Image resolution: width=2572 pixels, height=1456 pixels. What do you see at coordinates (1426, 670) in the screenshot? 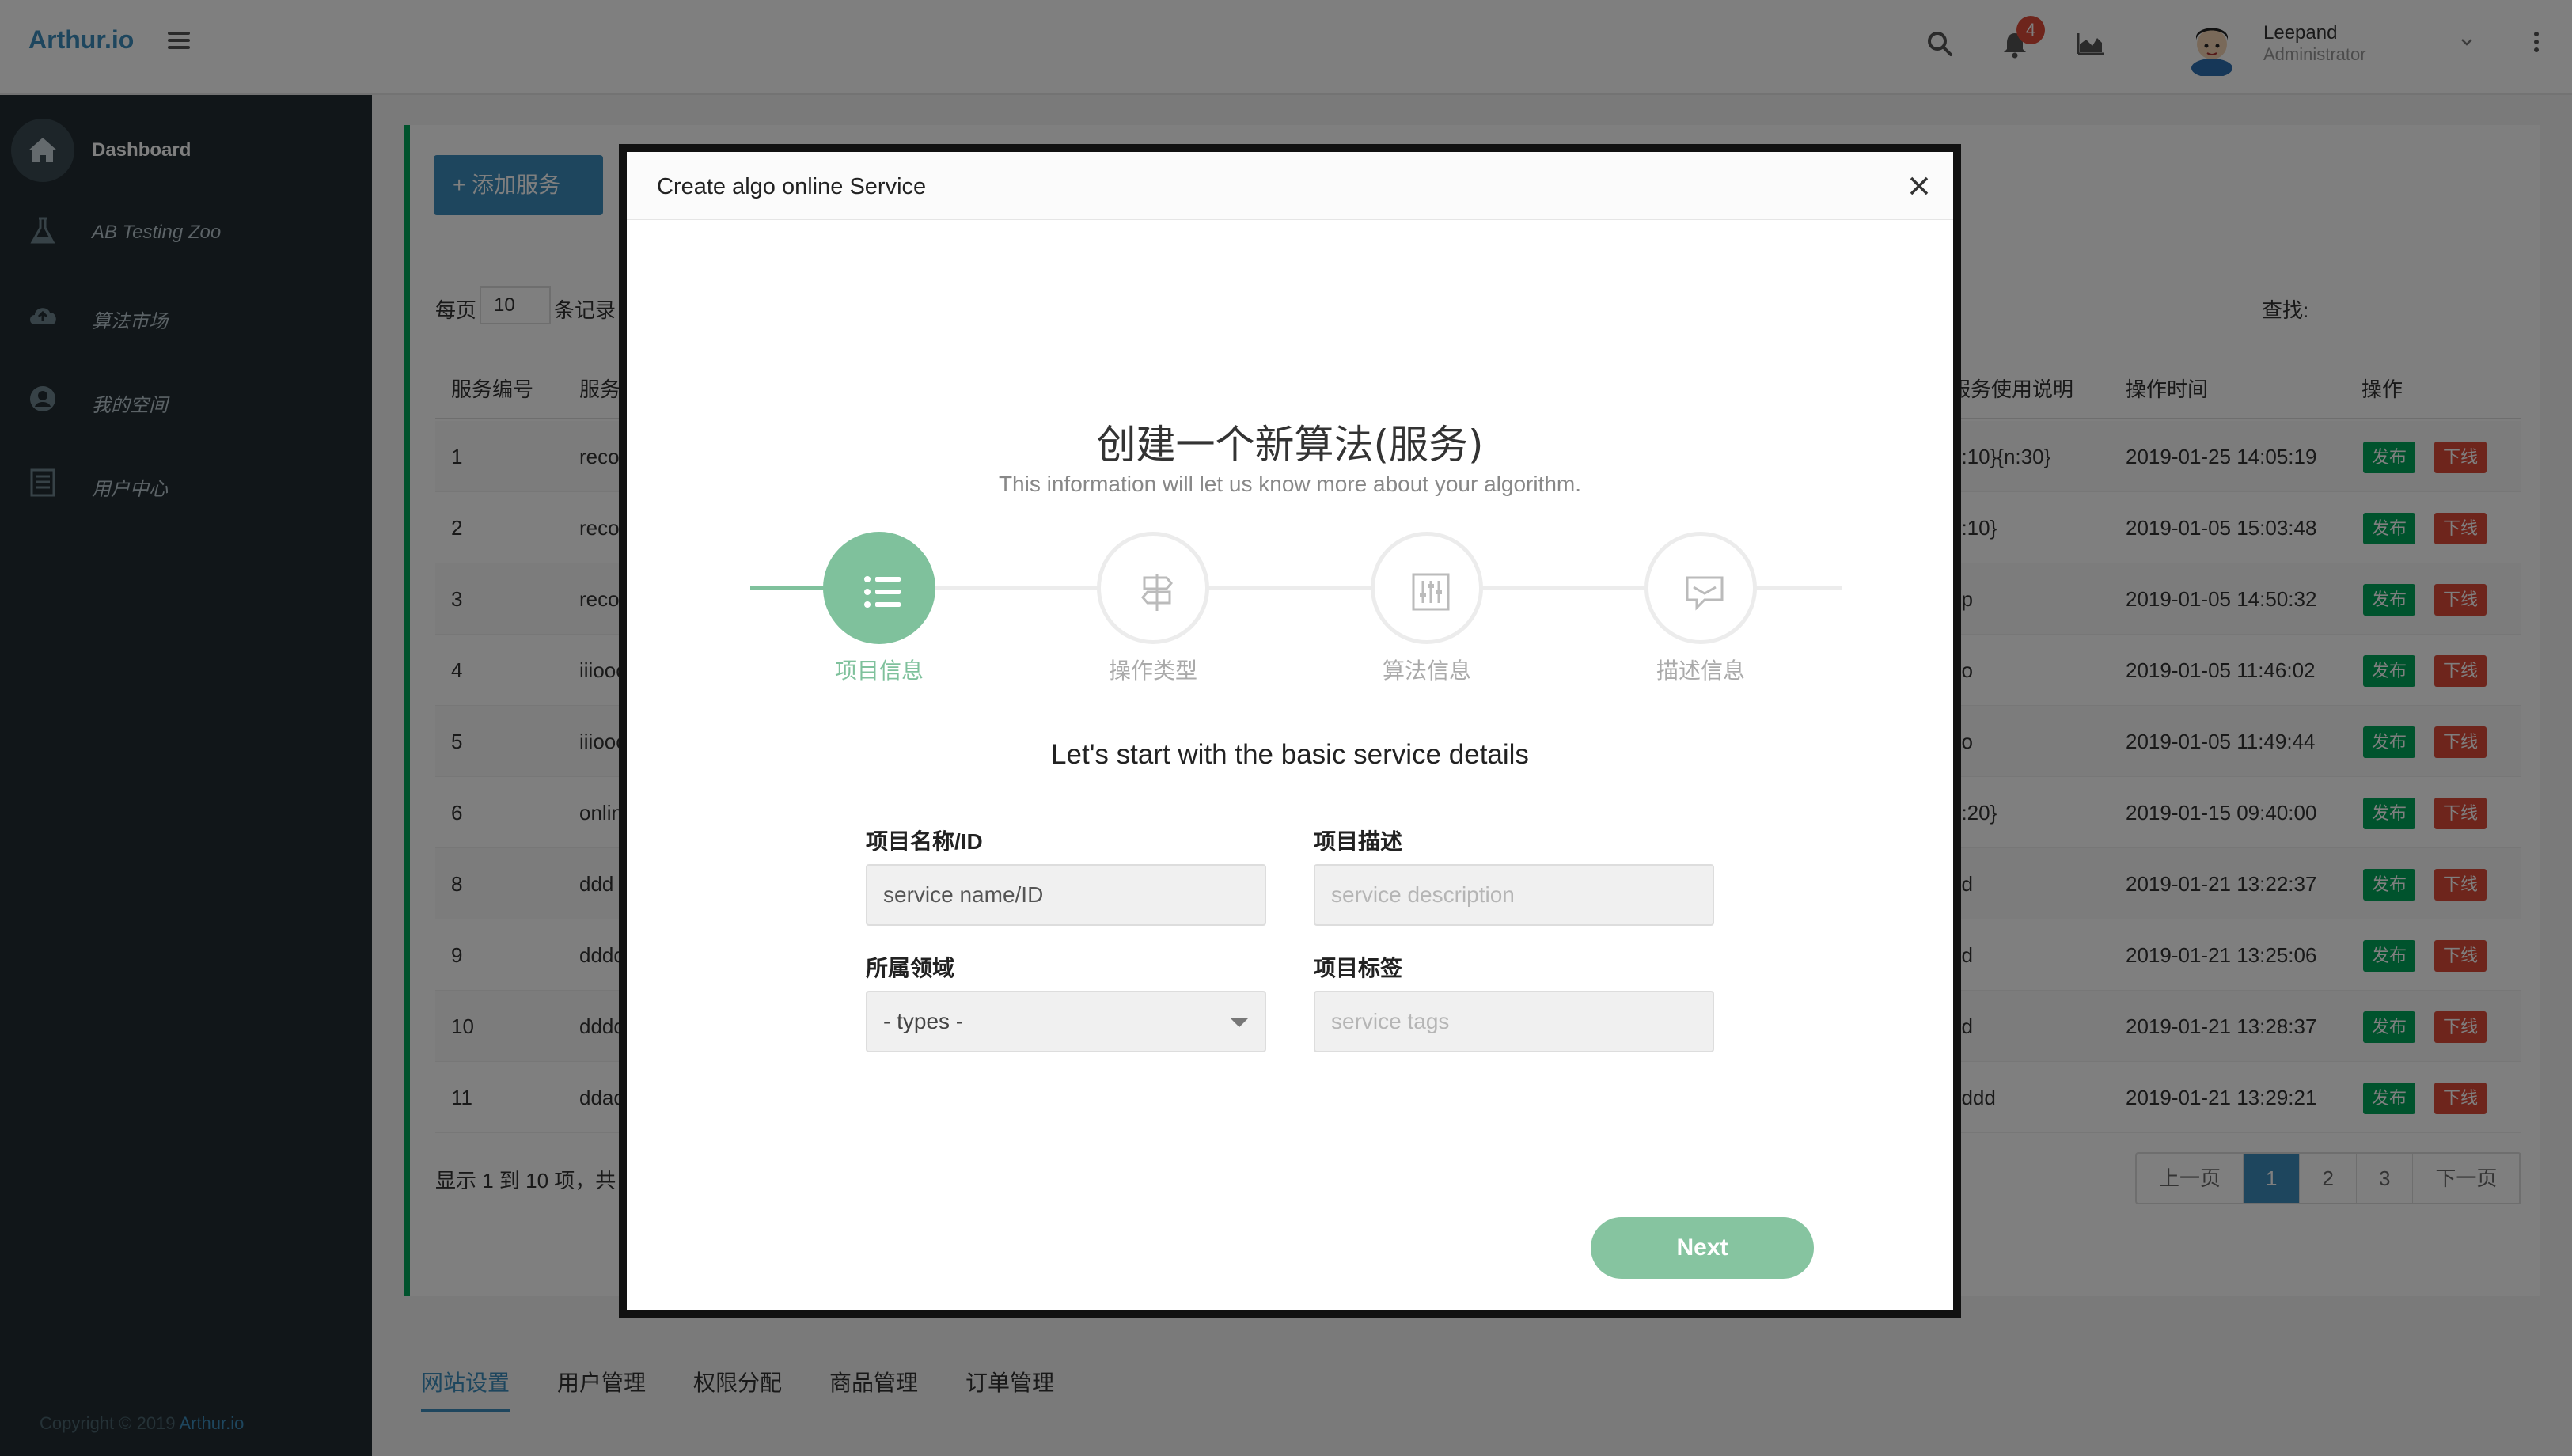
I see `step-label: 算法信息` at bounding box center [1426, 670].